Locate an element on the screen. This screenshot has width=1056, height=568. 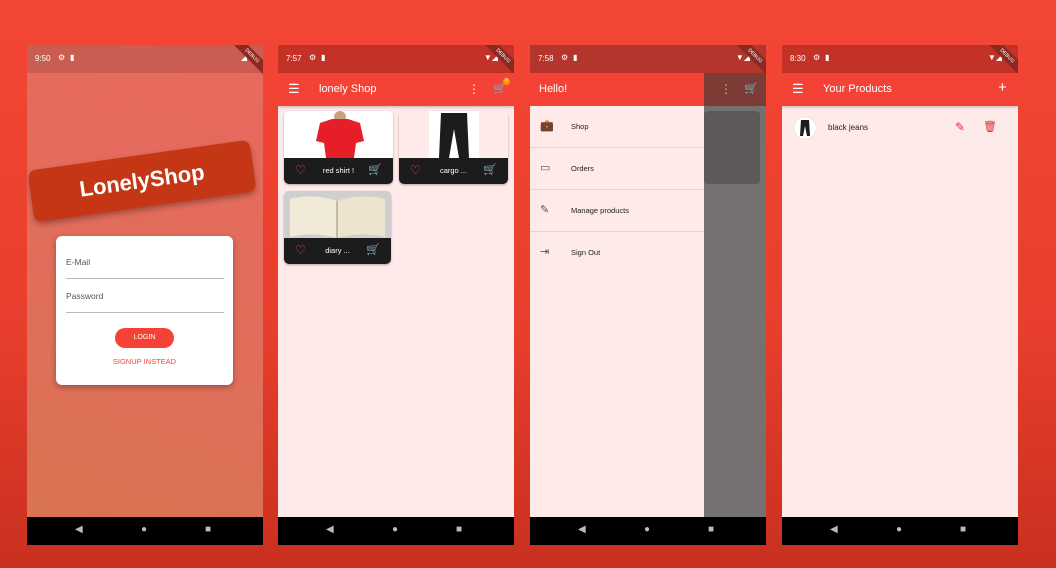
product-tile: ♡ cargo ... 🛒 is located at coordinates (453, 147).